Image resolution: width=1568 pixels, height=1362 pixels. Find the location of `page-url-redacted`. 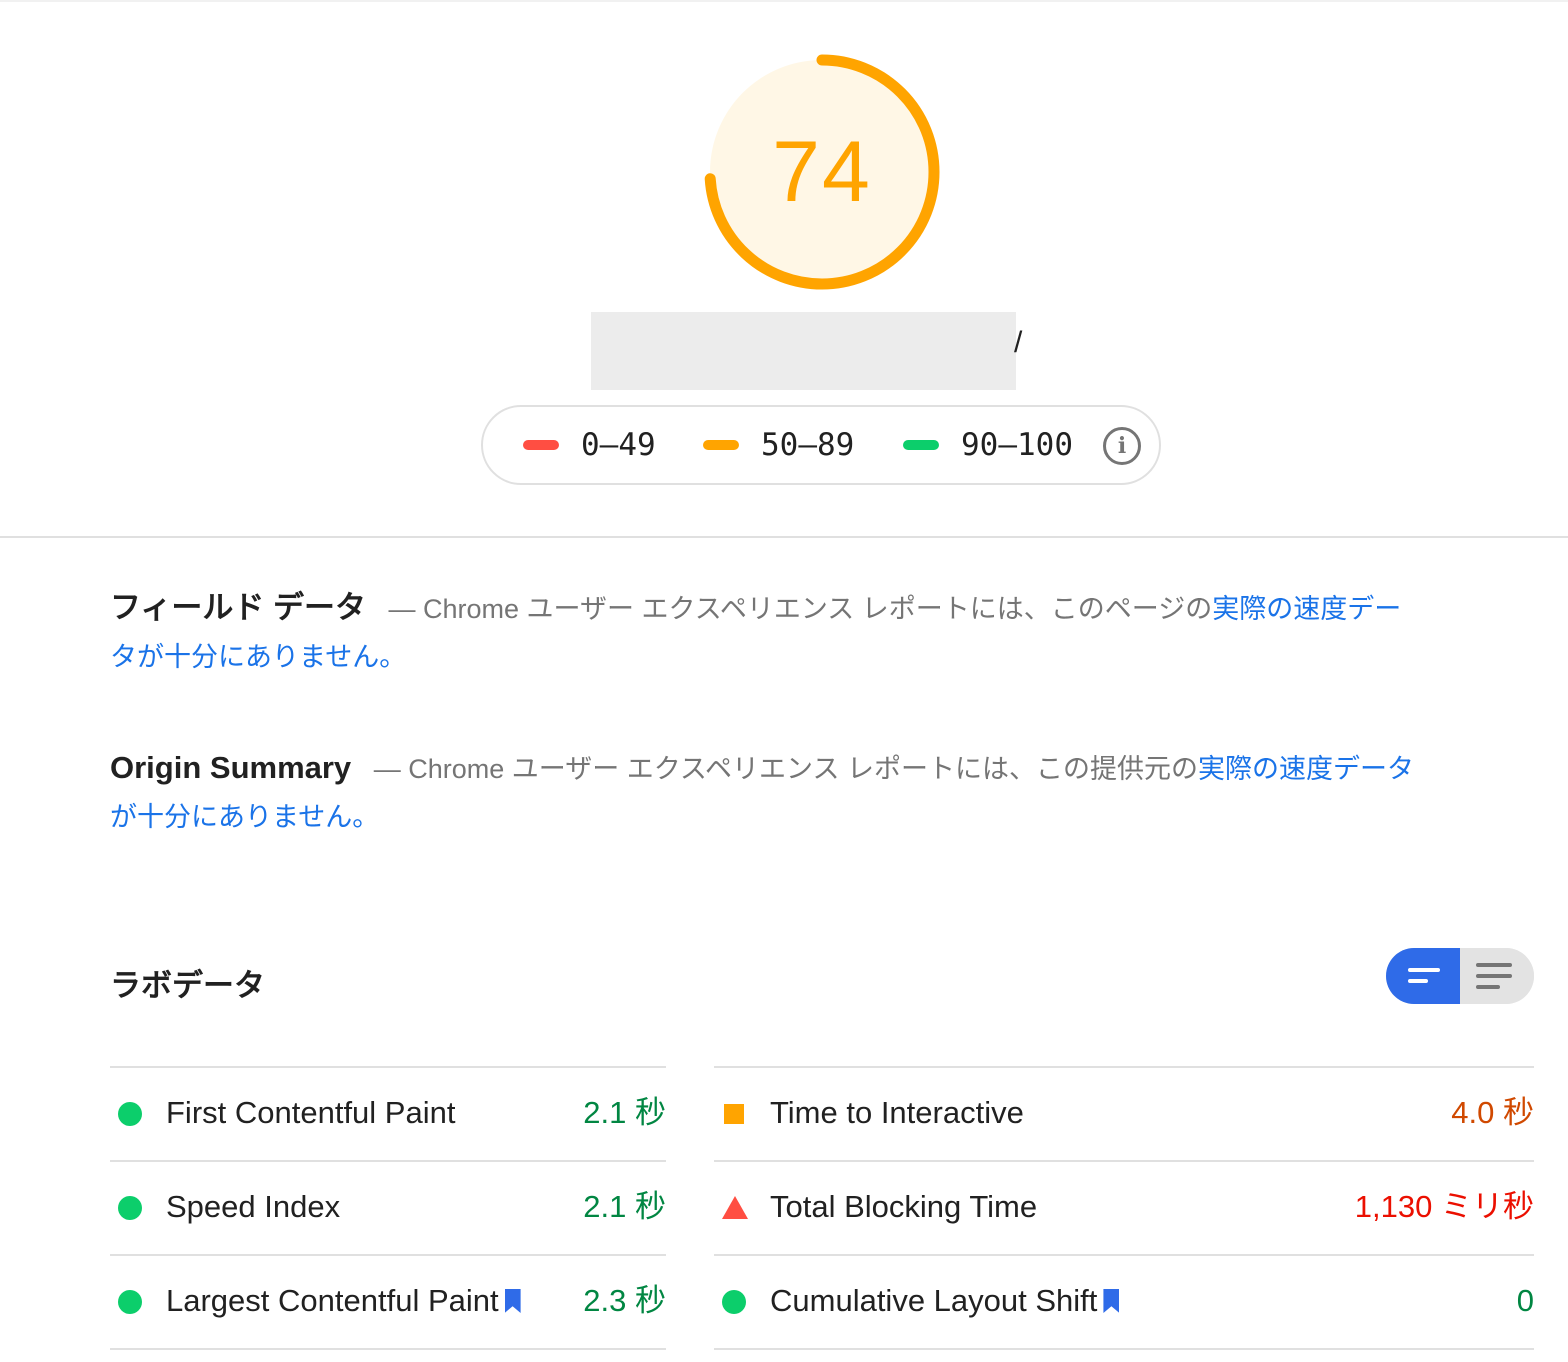

page-url-redacted is located at coordinates (803, 351).